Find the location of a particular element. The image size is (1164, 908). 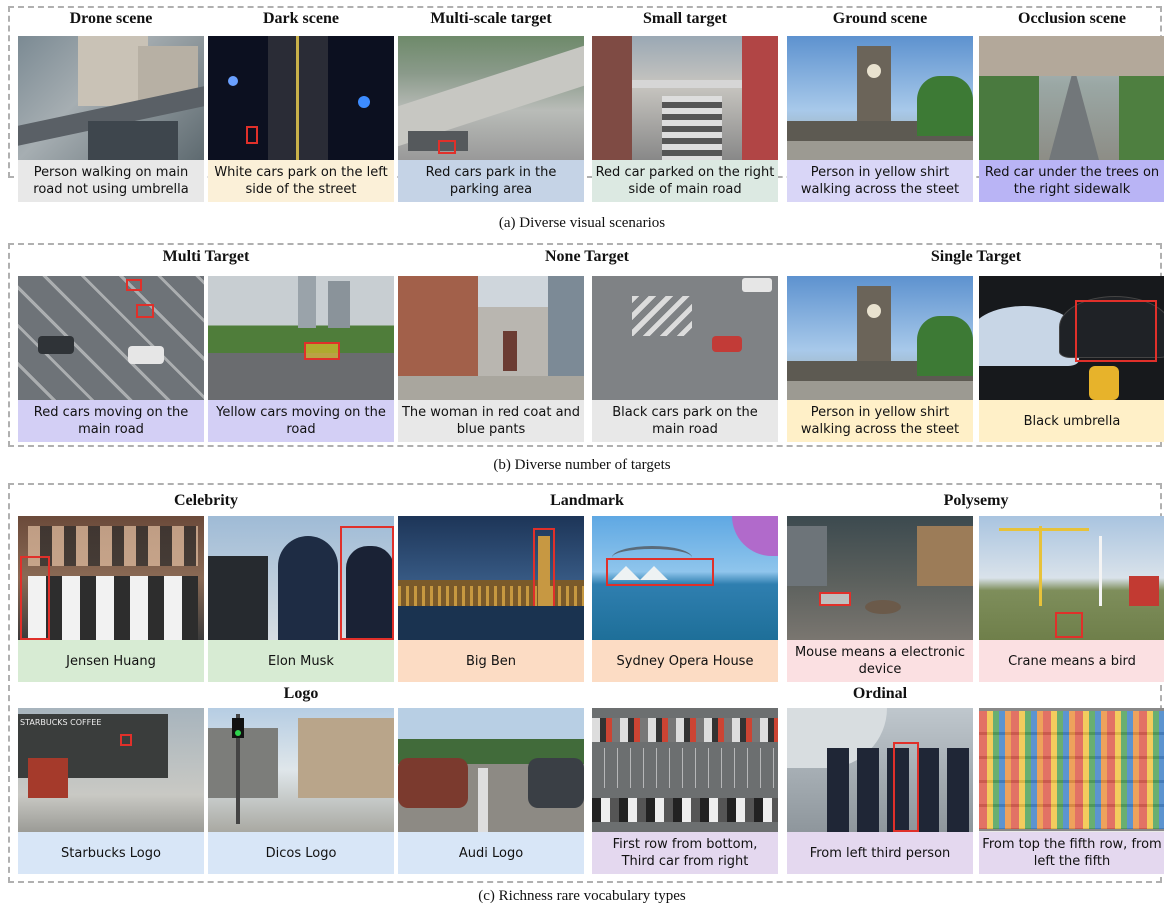

referring-expression-label: From left third person is located at coordinates (880, 853).